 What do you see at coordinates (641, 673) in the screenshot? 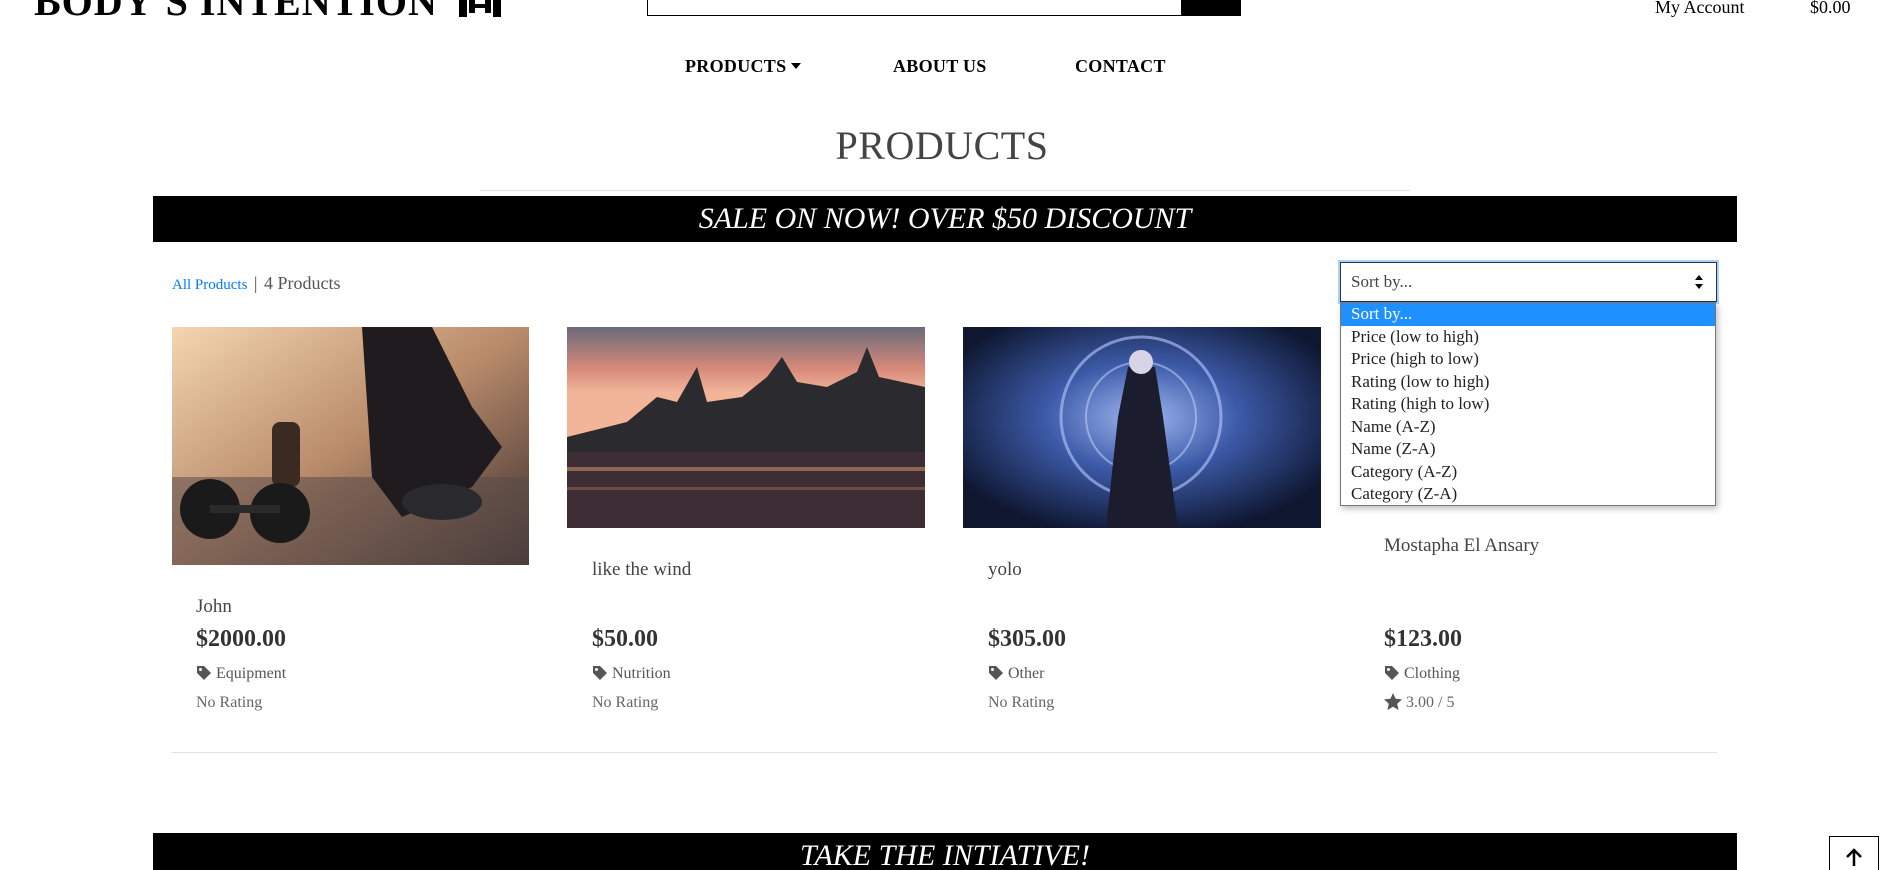
I see `product-category-label: Nutrition` at bounding box center [641, 673].